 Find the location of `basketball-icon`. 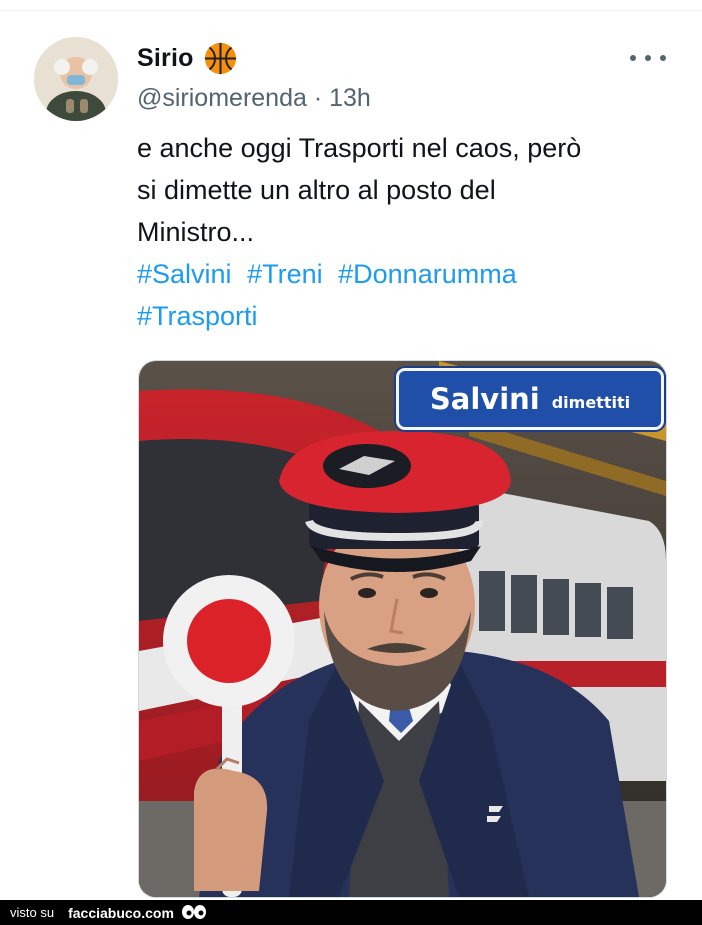

basketball-icon is located at coordinates (220, 58).